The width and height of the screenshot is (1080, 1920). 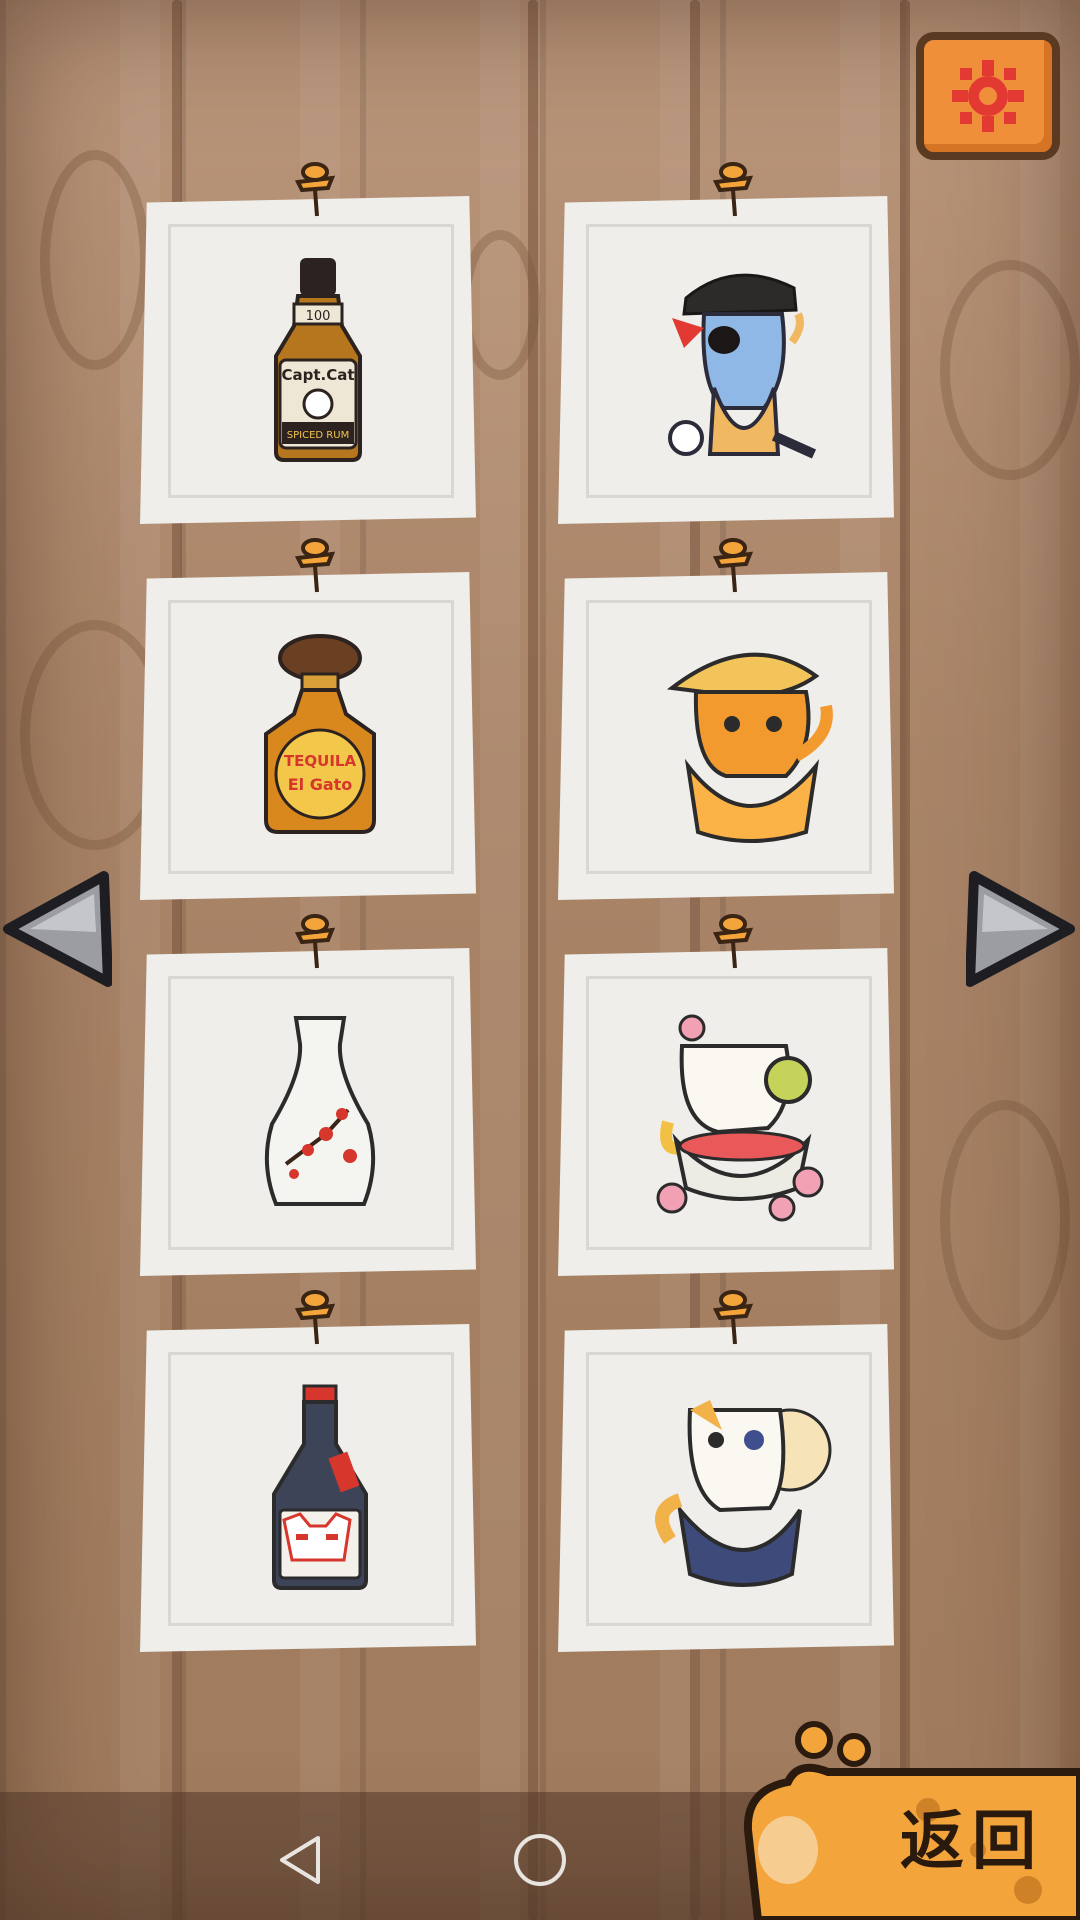 What do you see at coordinates (56, 929) in the screenshot?
I see `previous-page-button` at bounding box center [56, 929].